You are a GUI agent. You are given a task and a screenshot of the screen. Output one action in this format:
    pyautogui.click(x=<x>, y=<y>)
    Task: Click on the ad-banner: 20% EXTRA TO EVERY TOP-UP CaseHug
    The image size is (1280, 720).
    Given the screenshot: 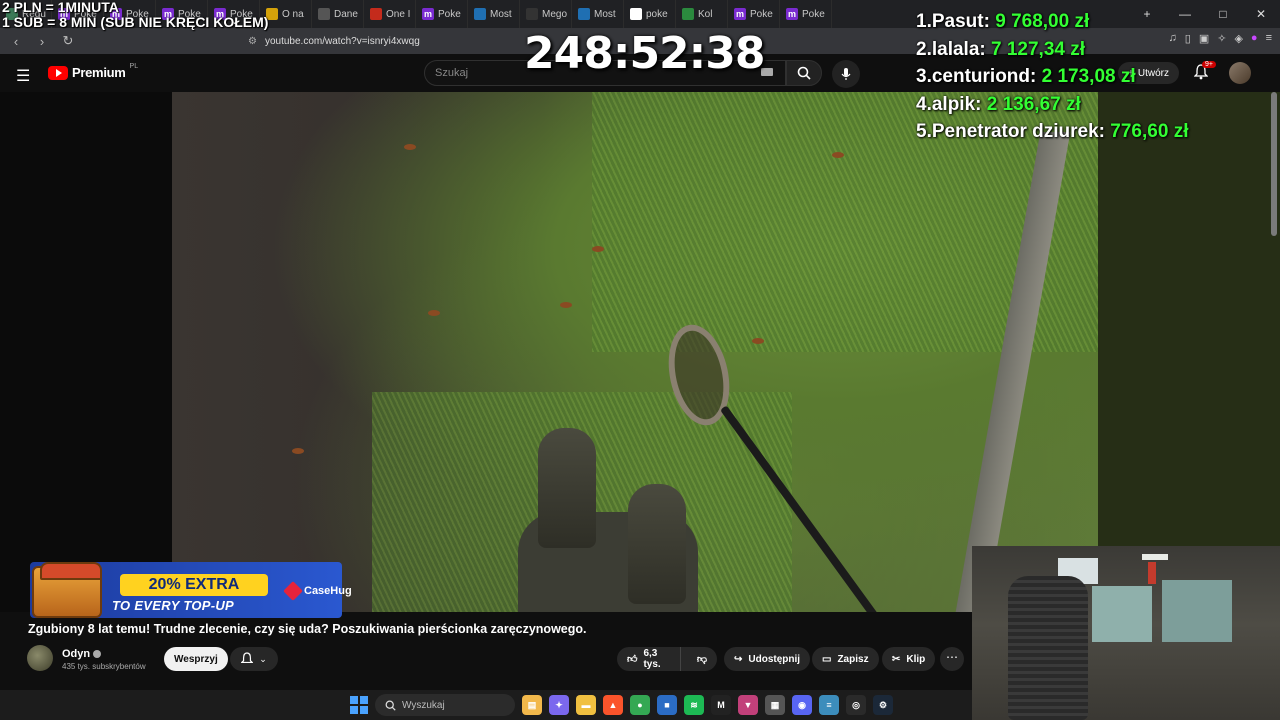 What is the action you would take?
    pyautogui.click(x=191, y=590)
    